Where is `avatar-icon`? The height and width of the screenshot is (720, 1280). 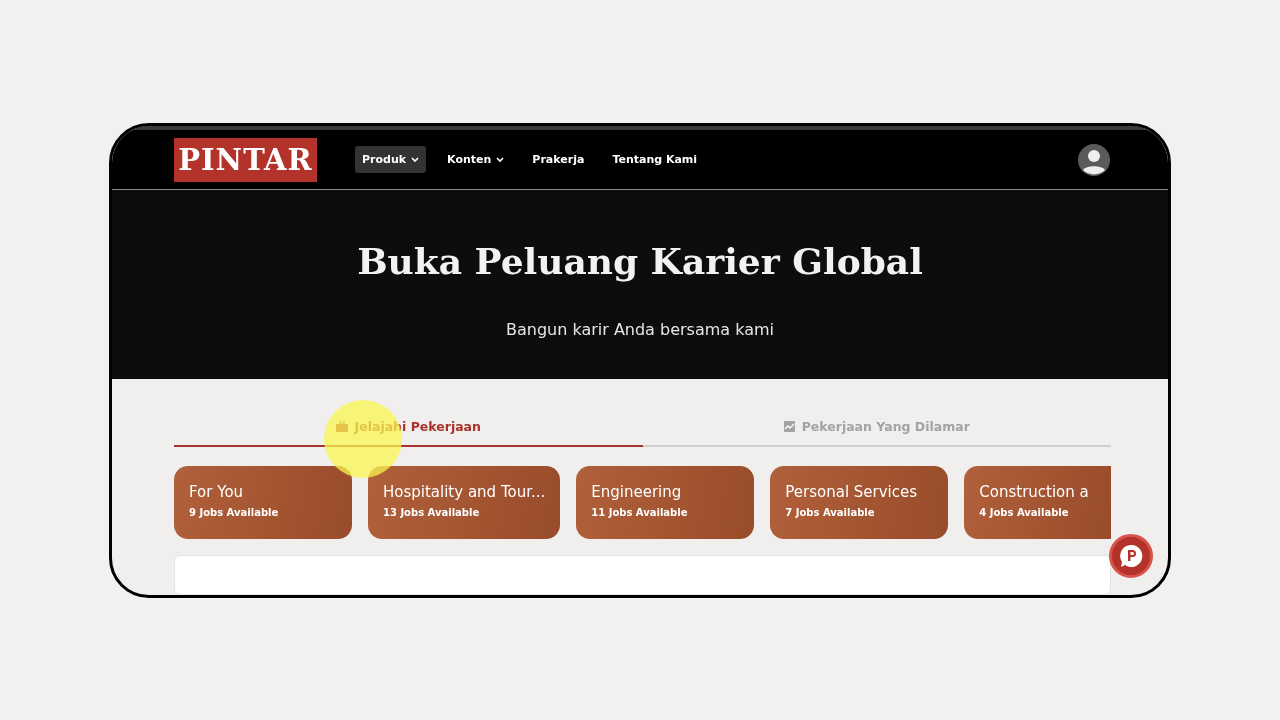
avatar-icon is located at coordinates (1094, 159).